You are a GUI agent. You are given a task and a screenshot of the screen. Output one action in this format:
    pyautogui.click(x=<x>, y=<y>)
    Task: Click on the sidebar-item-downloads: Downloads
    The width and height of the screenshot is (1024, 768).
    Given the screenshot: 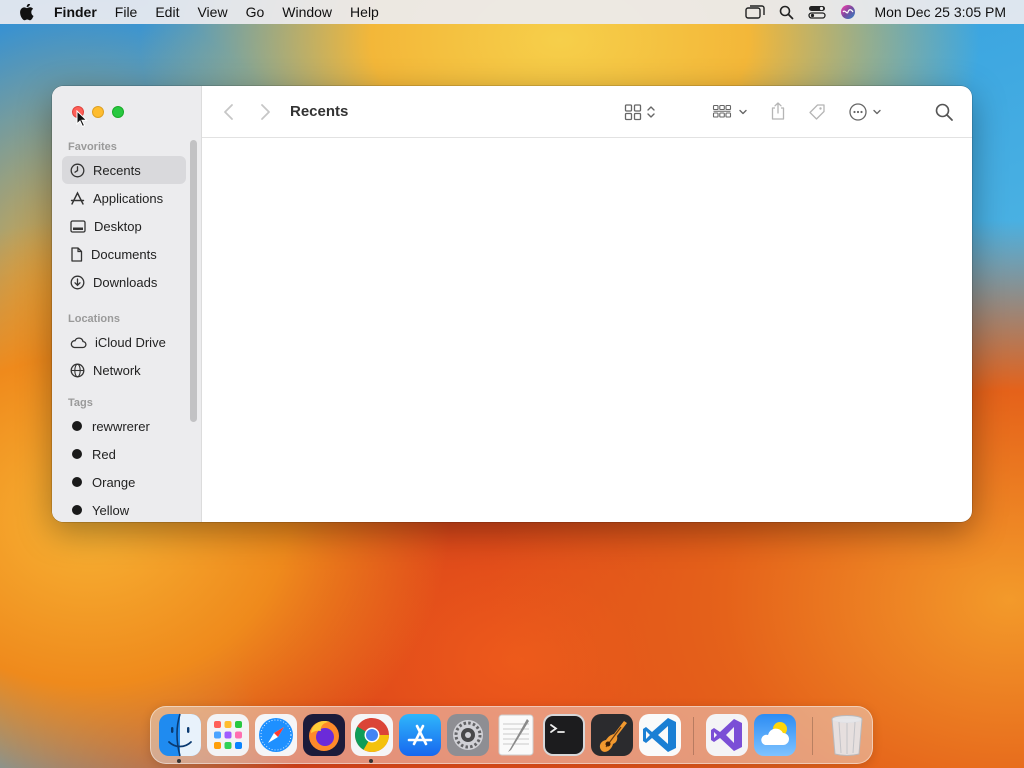 What is the action you would take?
    pyautogui.click(x=124, y=282)
    